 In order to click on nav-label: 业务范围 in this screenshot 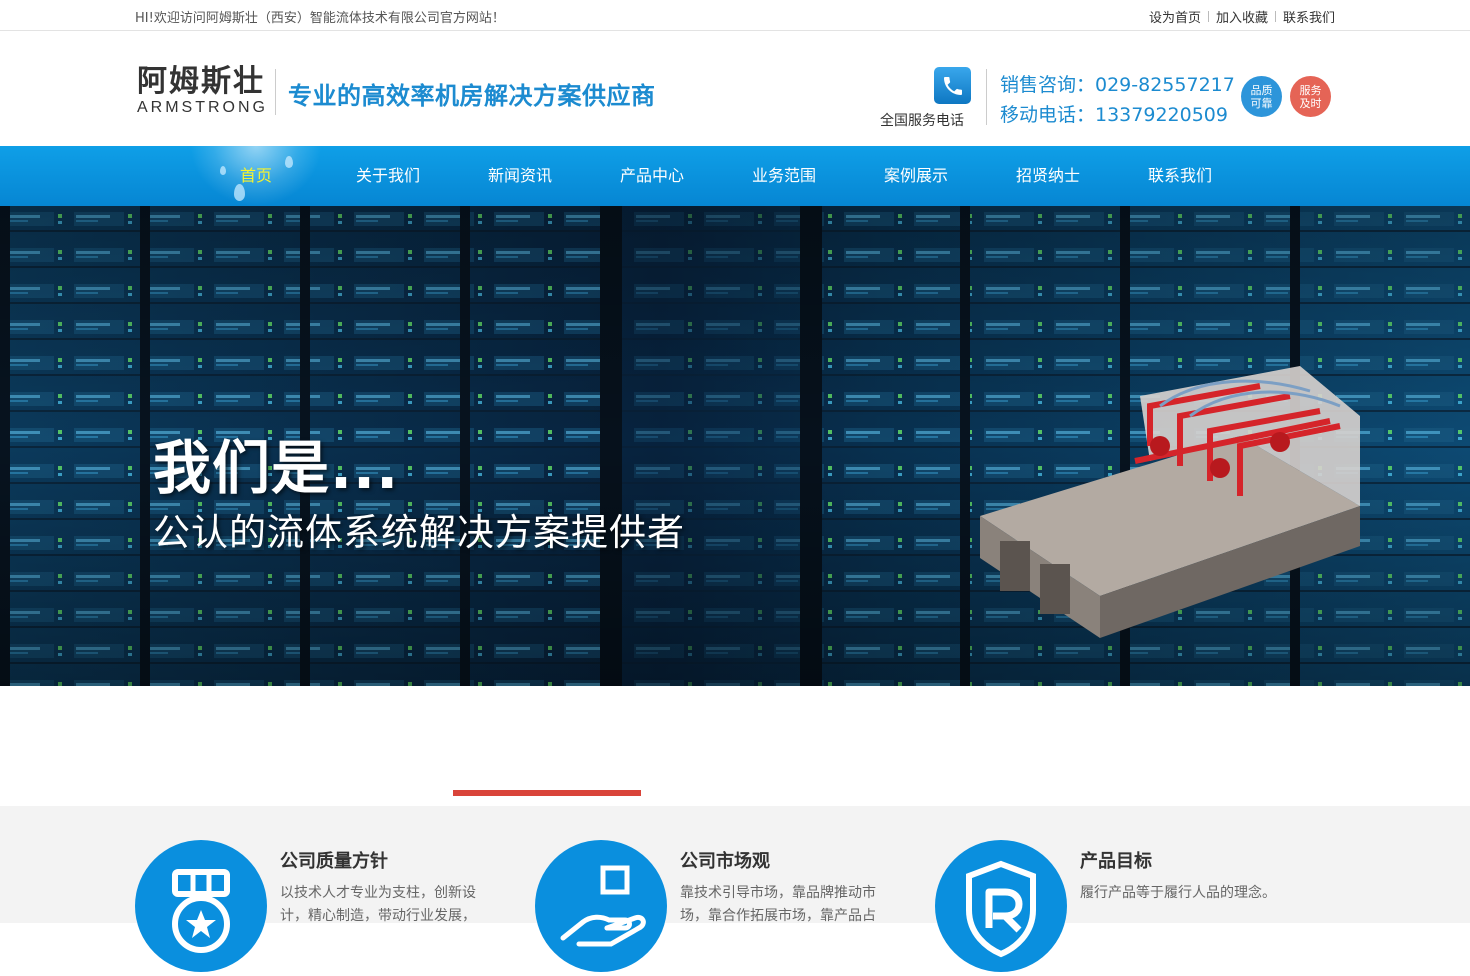, I will do `click(783, 175)`.